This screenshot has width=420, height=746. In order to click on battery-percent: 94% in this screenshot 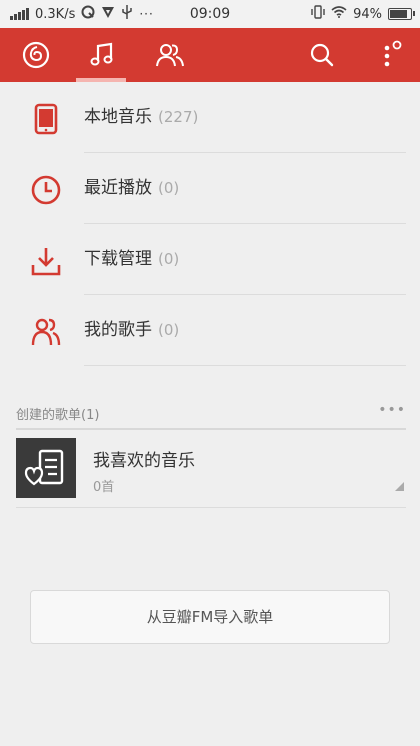, I will do `click(367, 14)`.